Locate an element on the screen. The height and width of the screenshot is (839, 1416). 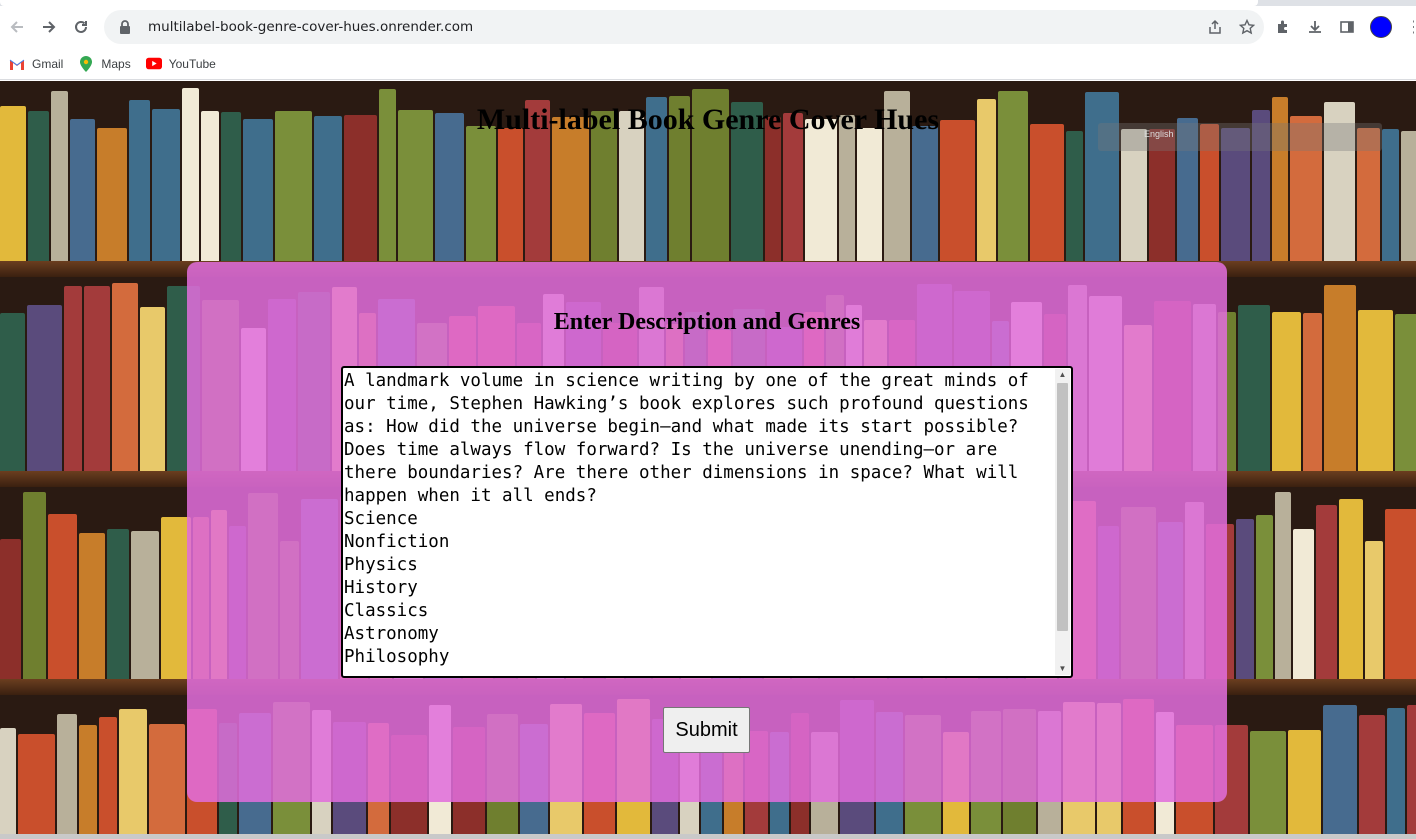
forward-button is located at coordinates (49, 27).